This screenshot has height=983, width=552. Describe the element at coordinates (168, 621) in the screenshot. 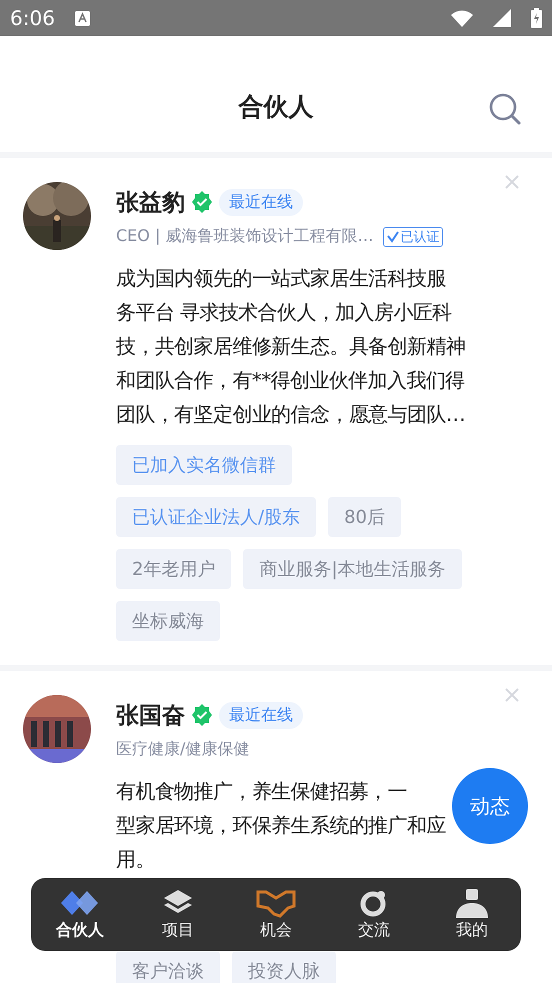

I see `profile-tag: 坐标威海` at that location.